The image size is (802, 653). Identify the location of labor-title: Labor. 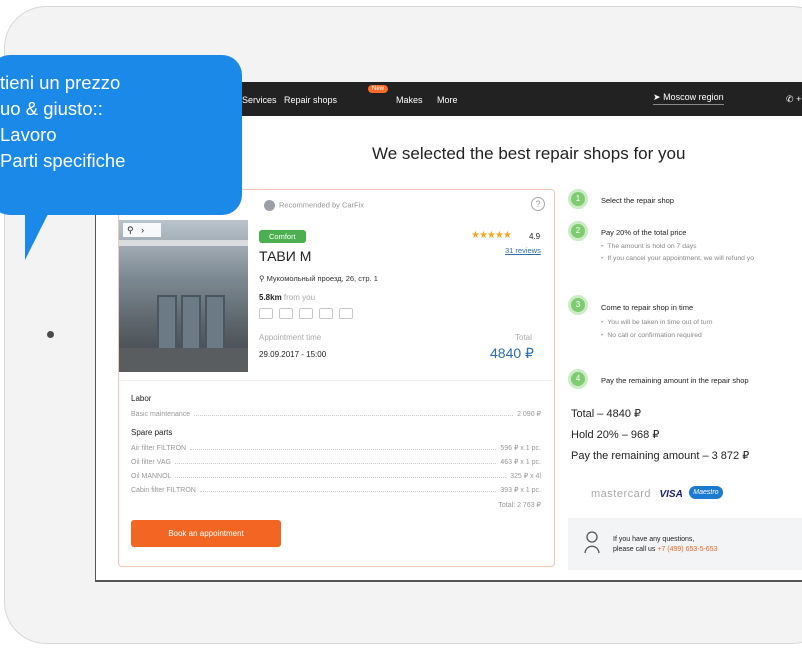
(141, 398).